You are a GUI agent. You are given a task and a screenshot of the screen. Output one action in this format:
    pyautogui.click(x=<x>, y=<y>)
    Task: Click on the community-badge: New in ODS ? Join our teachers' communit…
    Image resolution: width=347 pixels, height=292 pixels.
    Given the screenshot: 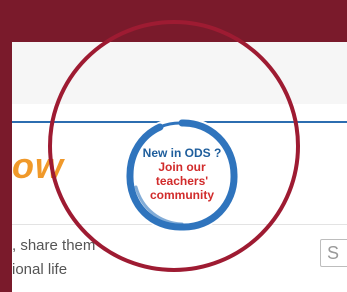 What is the action you would take?
    pyautogui.click(x=182, y=175)
    